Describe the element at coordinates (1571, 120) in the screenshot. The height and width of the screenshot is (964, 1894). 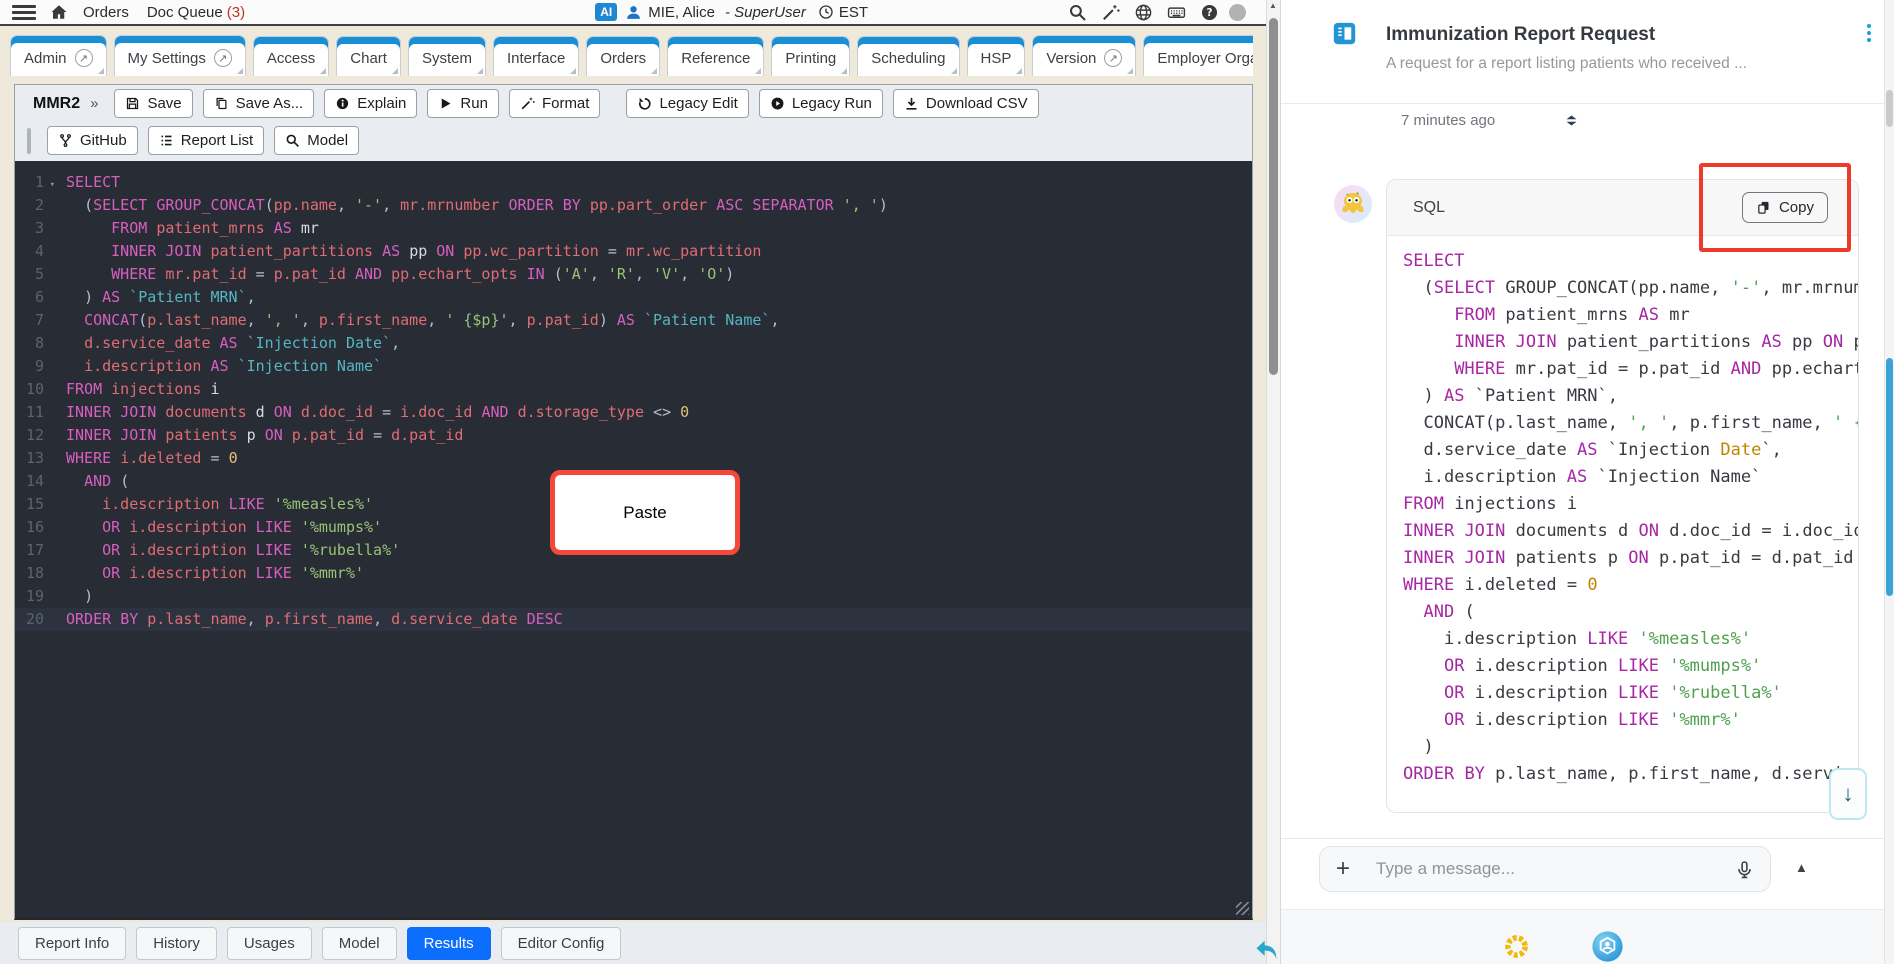
I see `collapse-icon` at that location.